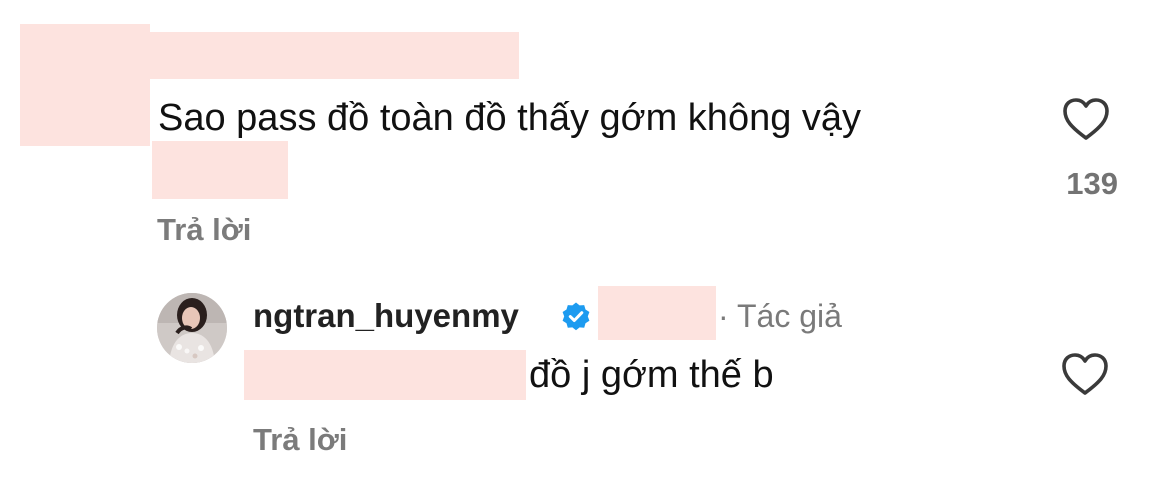 The width and height of the screenshot is (1170, 477). Describe the element at coordinates (780, 316) in the screenshot. I see `author-tag: · Tác giả` at that location.